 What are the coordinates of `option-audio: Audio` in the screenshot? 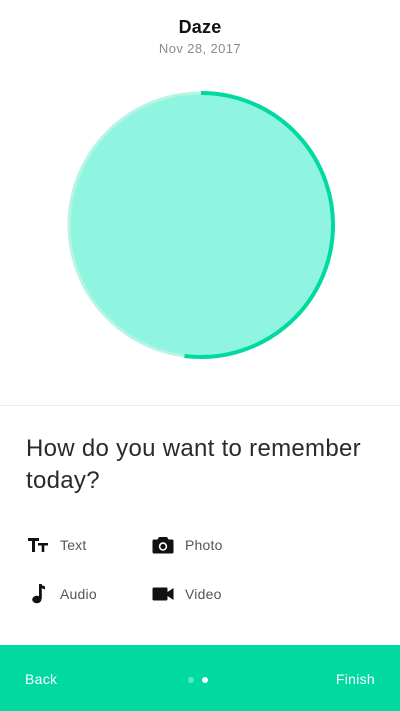 It's located at (61, 594).